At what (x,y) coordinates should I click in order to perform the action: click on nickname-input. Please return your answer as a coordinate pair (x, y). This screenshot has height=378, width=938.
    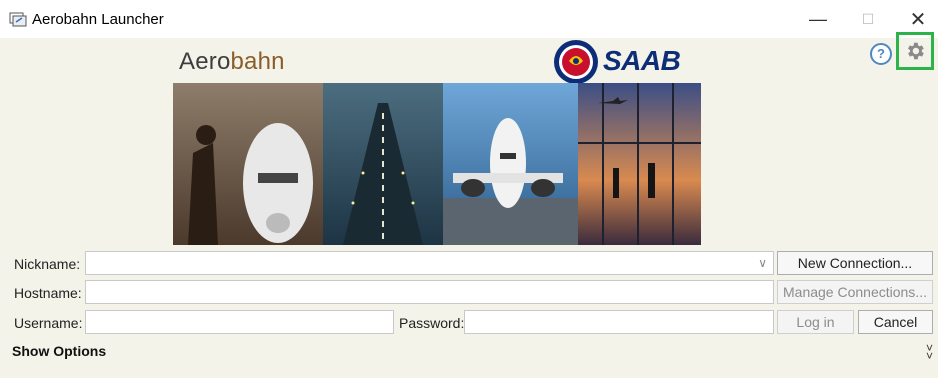
    Looking at the image, I should click on (429, 263).